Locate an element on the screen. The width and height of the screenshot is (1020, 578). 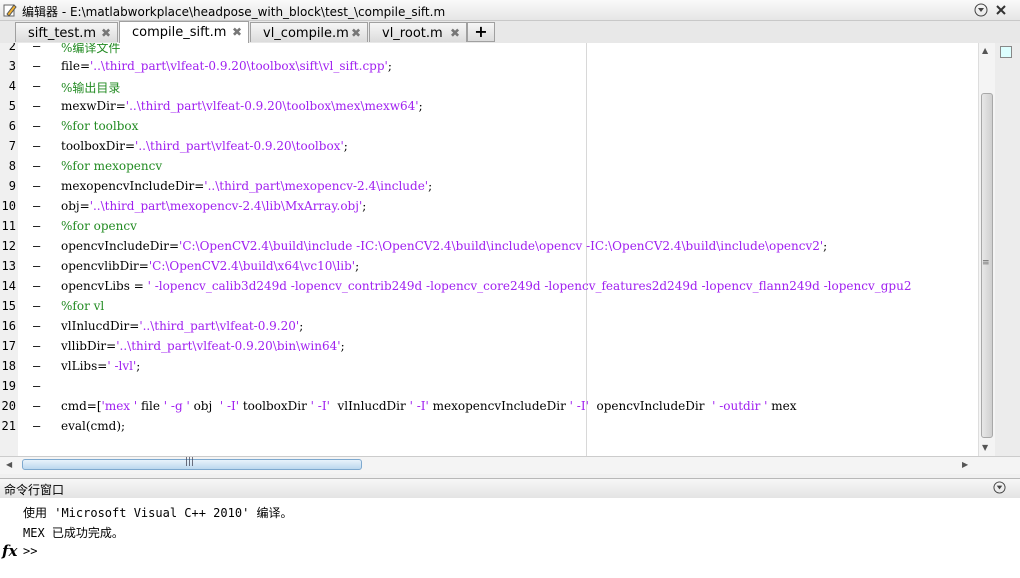
fx-function-browser-icon: fx is located at coordinates (9, 551).